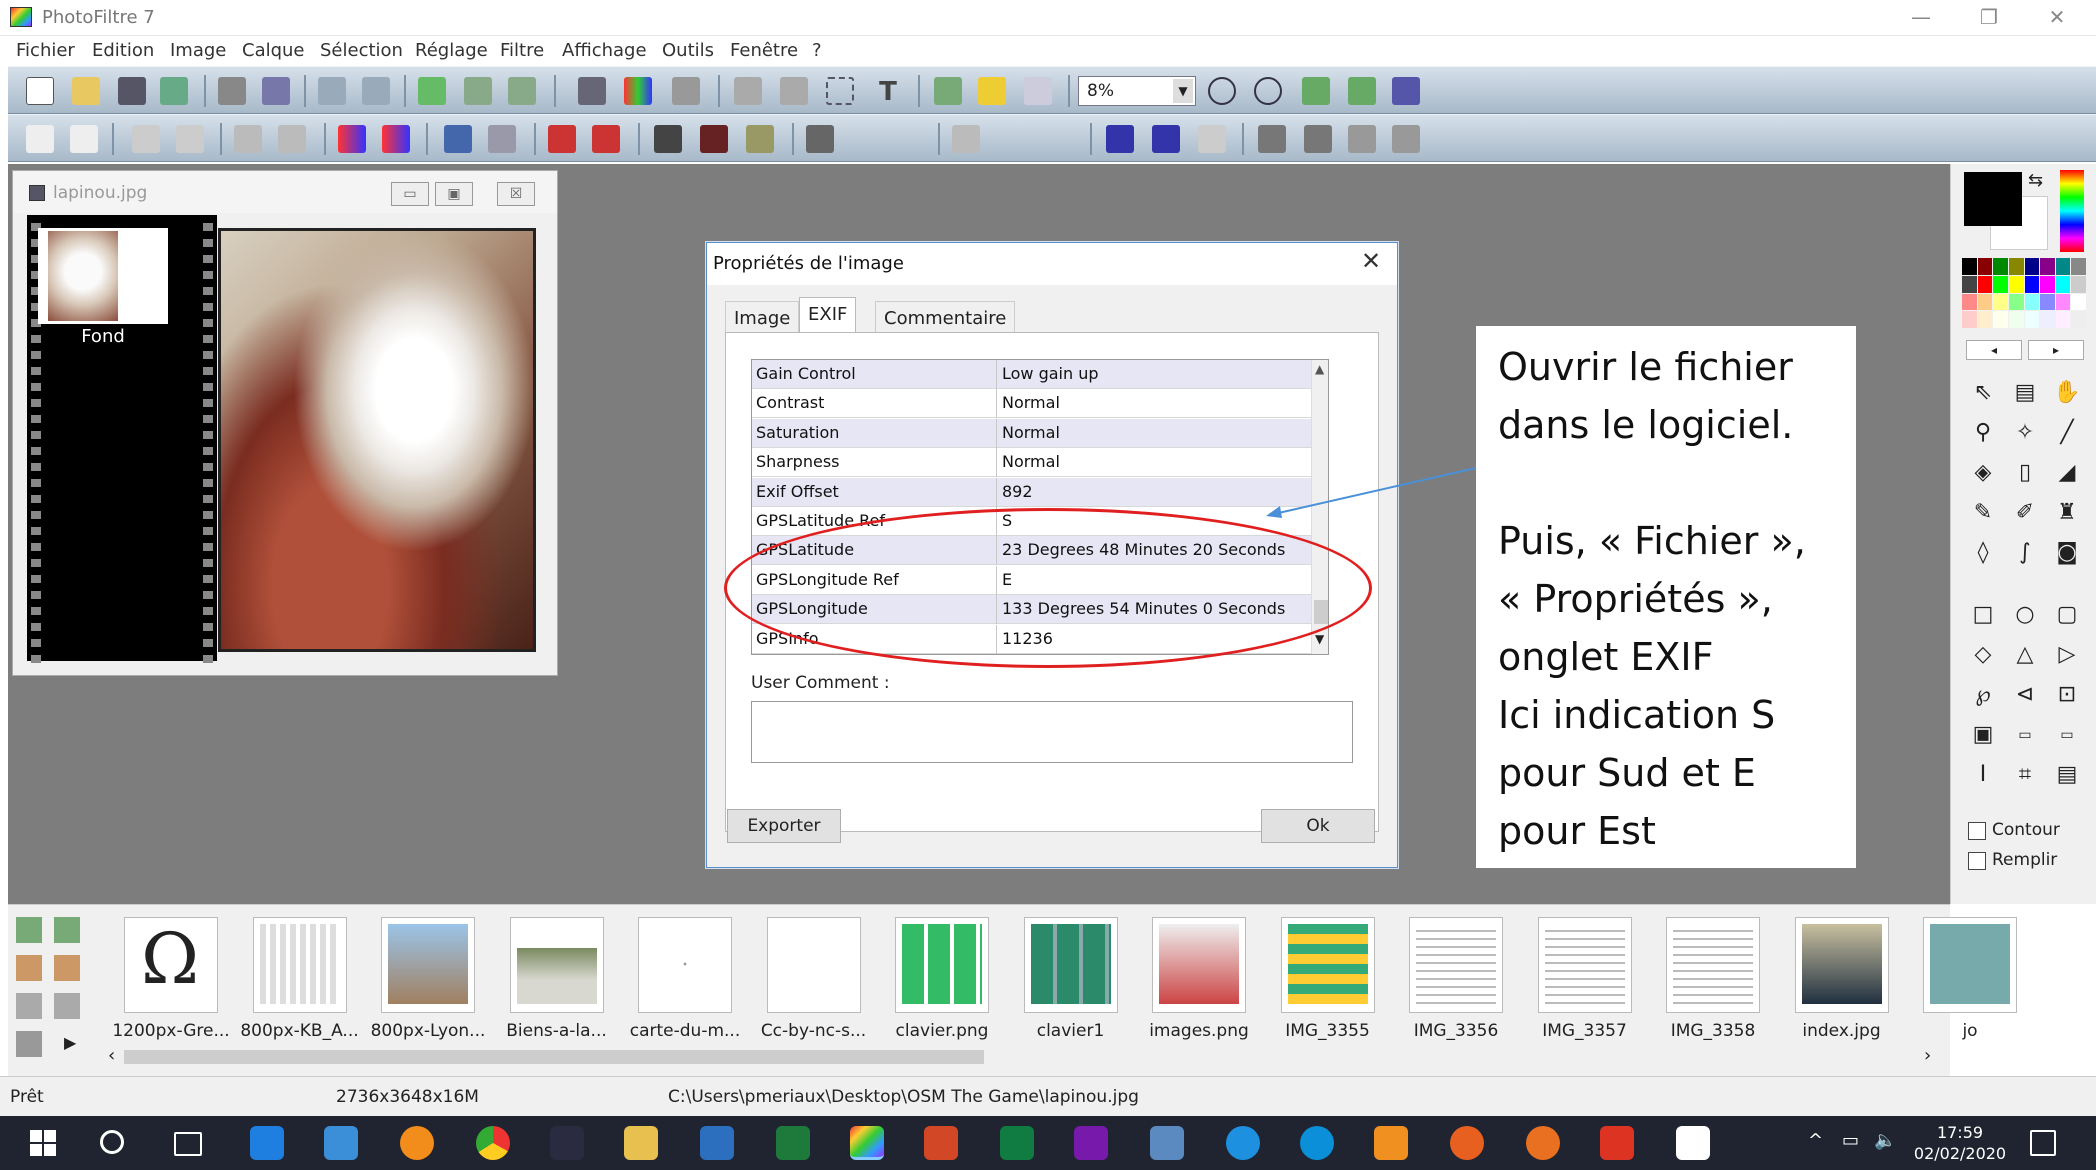 This screenshot has height=1170, width=2096. Describe the element at coordinates (146, 139) in the screenshot. I see `contrast-down-icon` at that location.